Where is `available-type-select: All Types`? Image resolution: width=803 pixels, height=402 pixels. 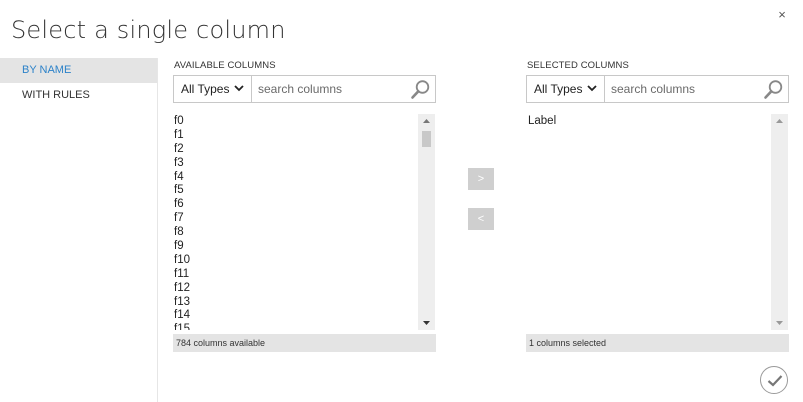
available-type-select: All Types is located at coordinates (213, 89).